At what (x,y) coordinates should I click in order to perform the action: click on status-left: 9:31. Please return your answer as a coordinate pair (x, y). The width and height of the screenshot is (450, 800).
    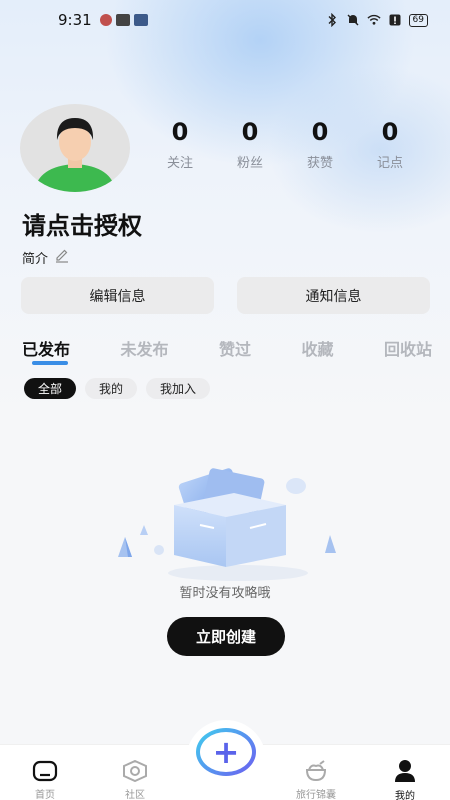
    Looking at the image, I should click on (103, 20).